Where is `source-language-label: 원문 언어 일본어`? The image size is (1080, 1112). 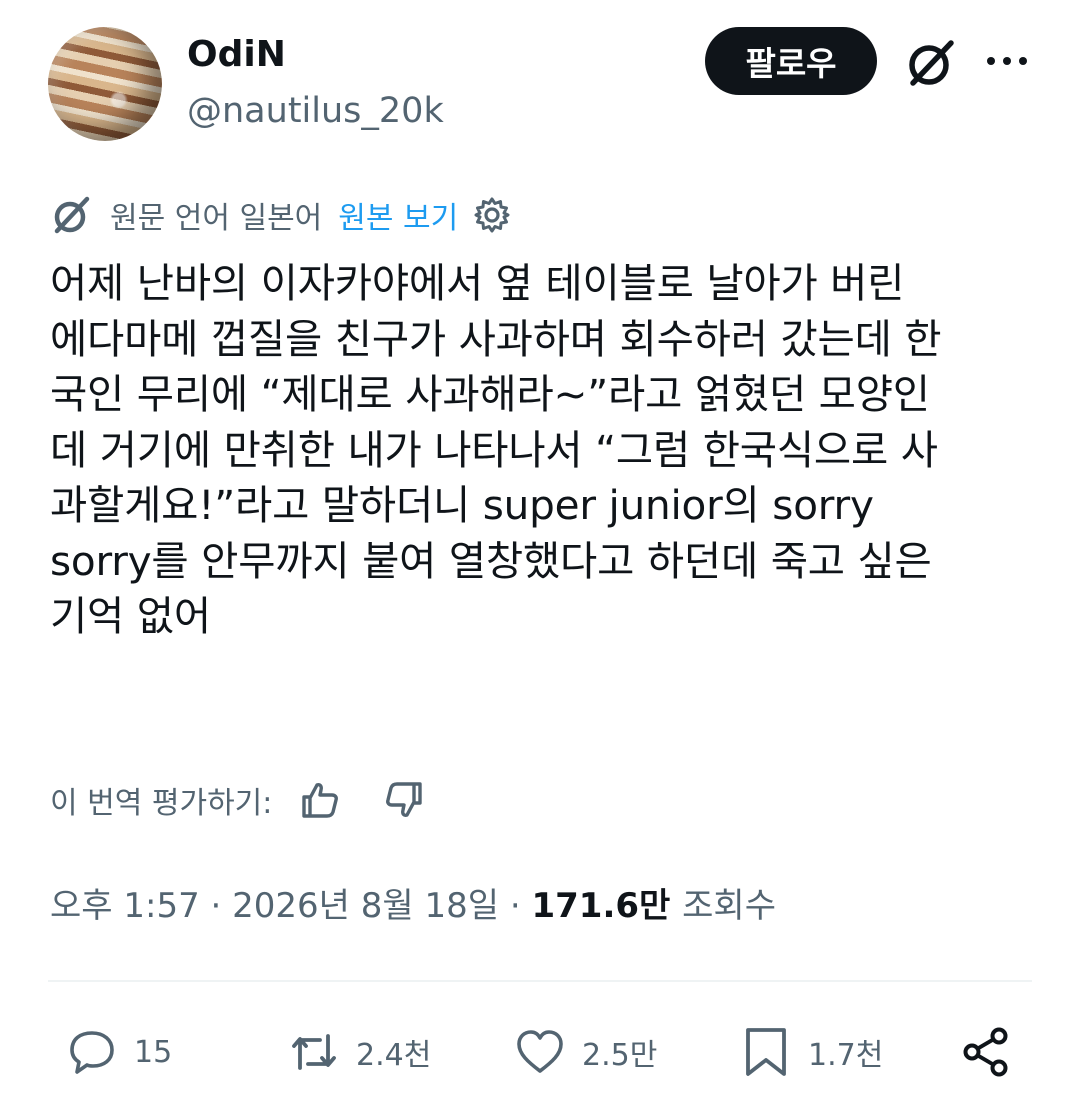 source-language-label: 원문 언어 일본어 is located at coordinates (216, 218).